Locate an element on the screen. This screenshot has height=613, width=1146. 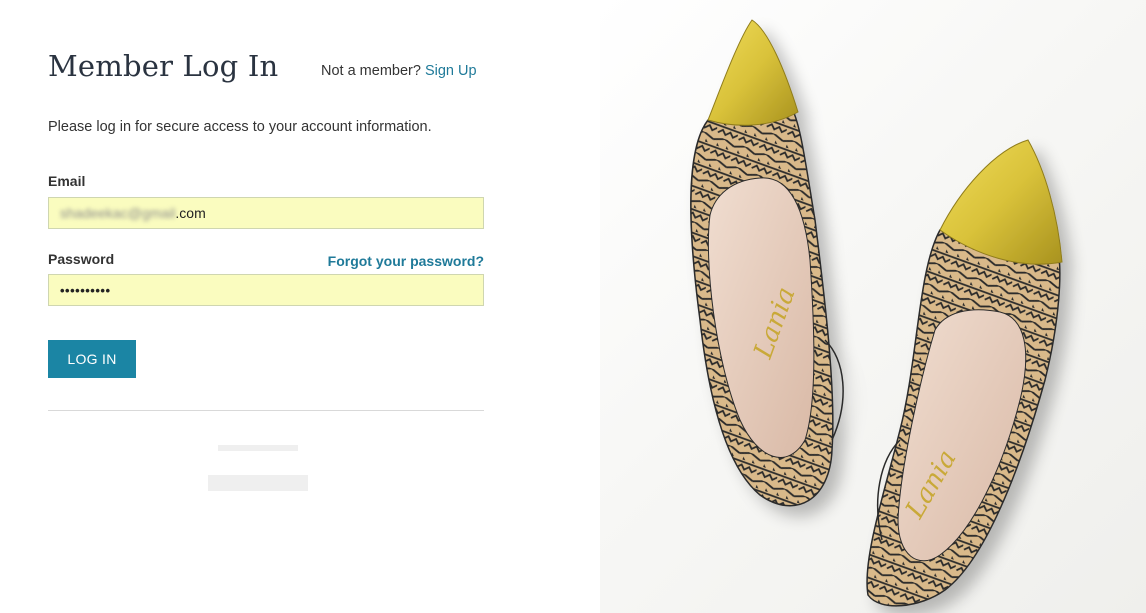
title-row: Member Log In Not a member? Sign Up is located at coordinates (266, 70).